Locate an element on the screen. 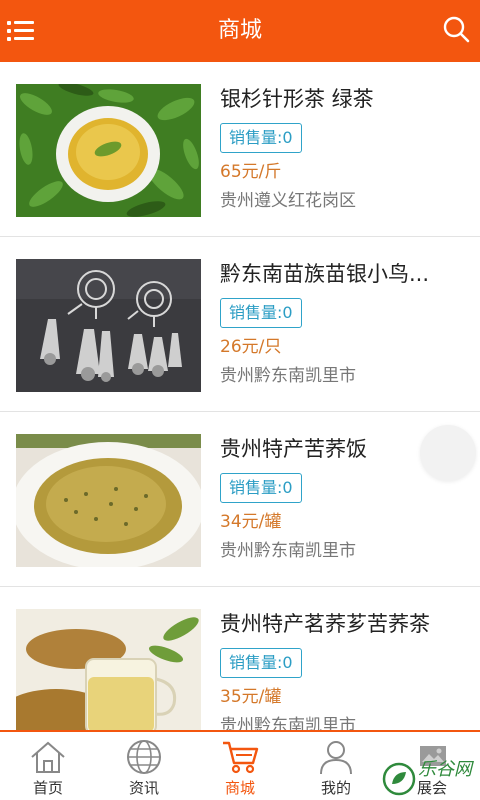 This screenshot has width=480, height=800. tab-mall: 商城 is located at coordinates (240, 766).